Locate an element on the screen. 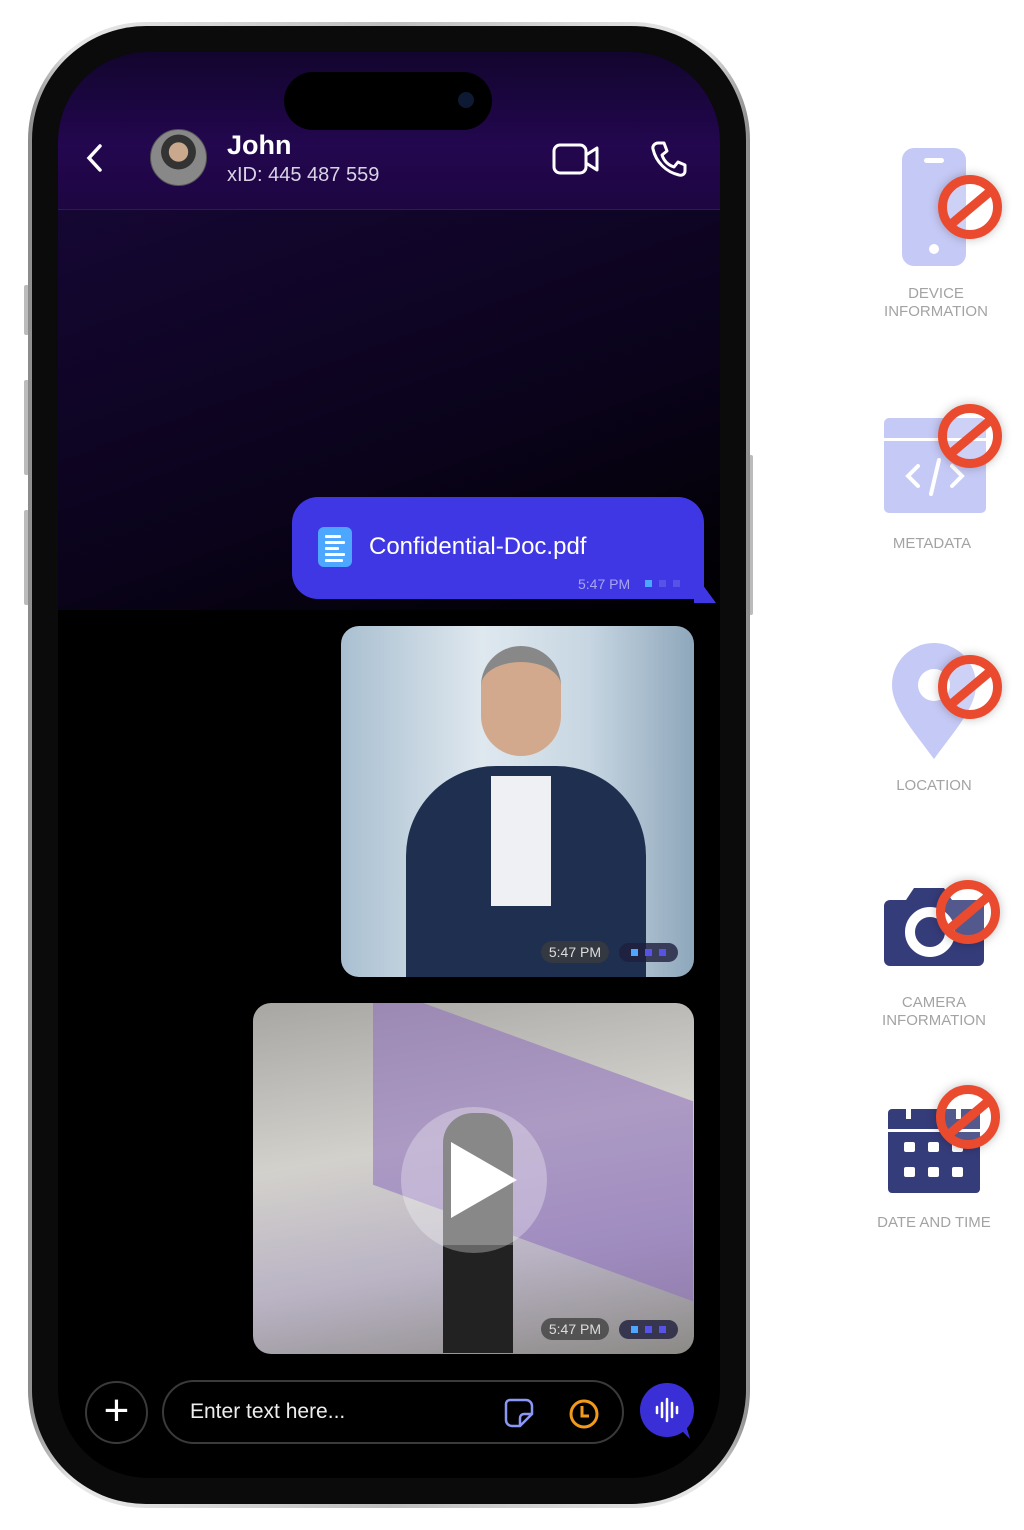  document-icon is located at coordinates (335, 547).